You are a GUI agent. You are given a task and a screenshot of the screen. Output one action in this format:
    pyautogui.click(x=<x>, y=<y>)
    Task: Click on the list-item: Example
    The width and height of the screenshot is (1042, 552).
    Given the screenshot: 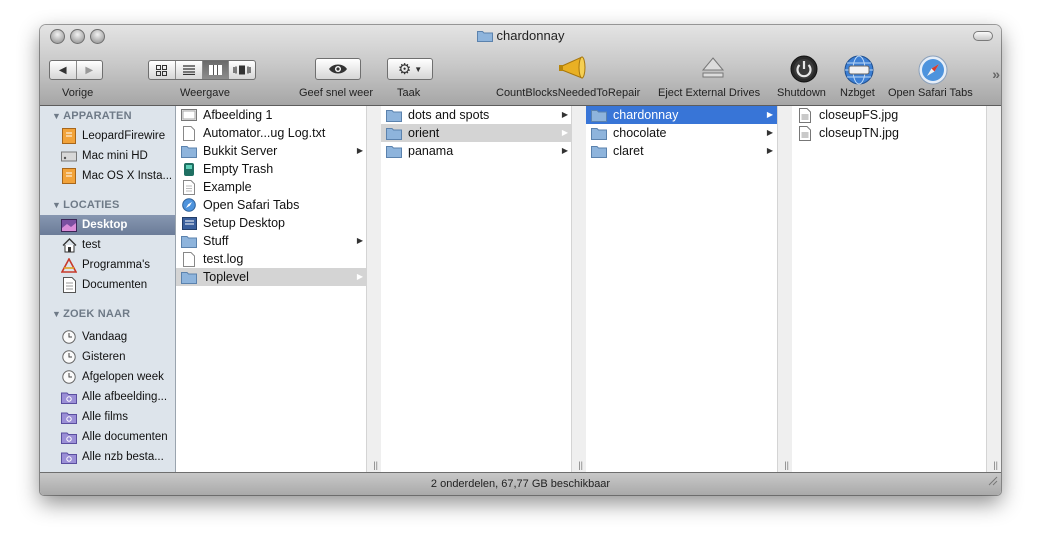 What is the action you would take?
    pyautogui.click(x=274, y=187)
    